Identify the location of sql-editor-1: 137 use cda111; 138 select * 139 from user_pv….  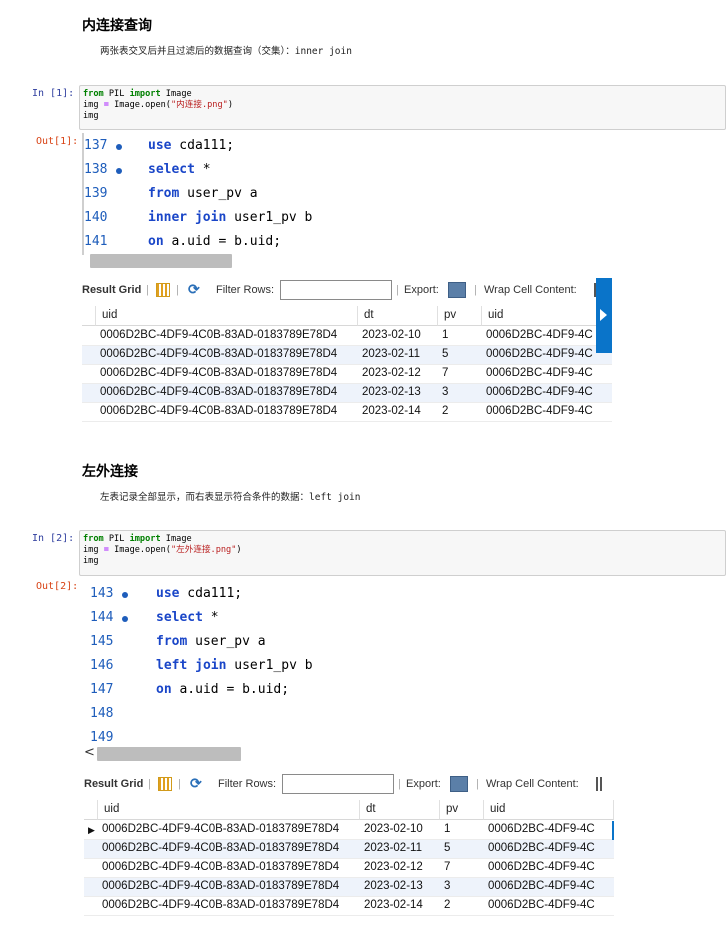
(348, 194).